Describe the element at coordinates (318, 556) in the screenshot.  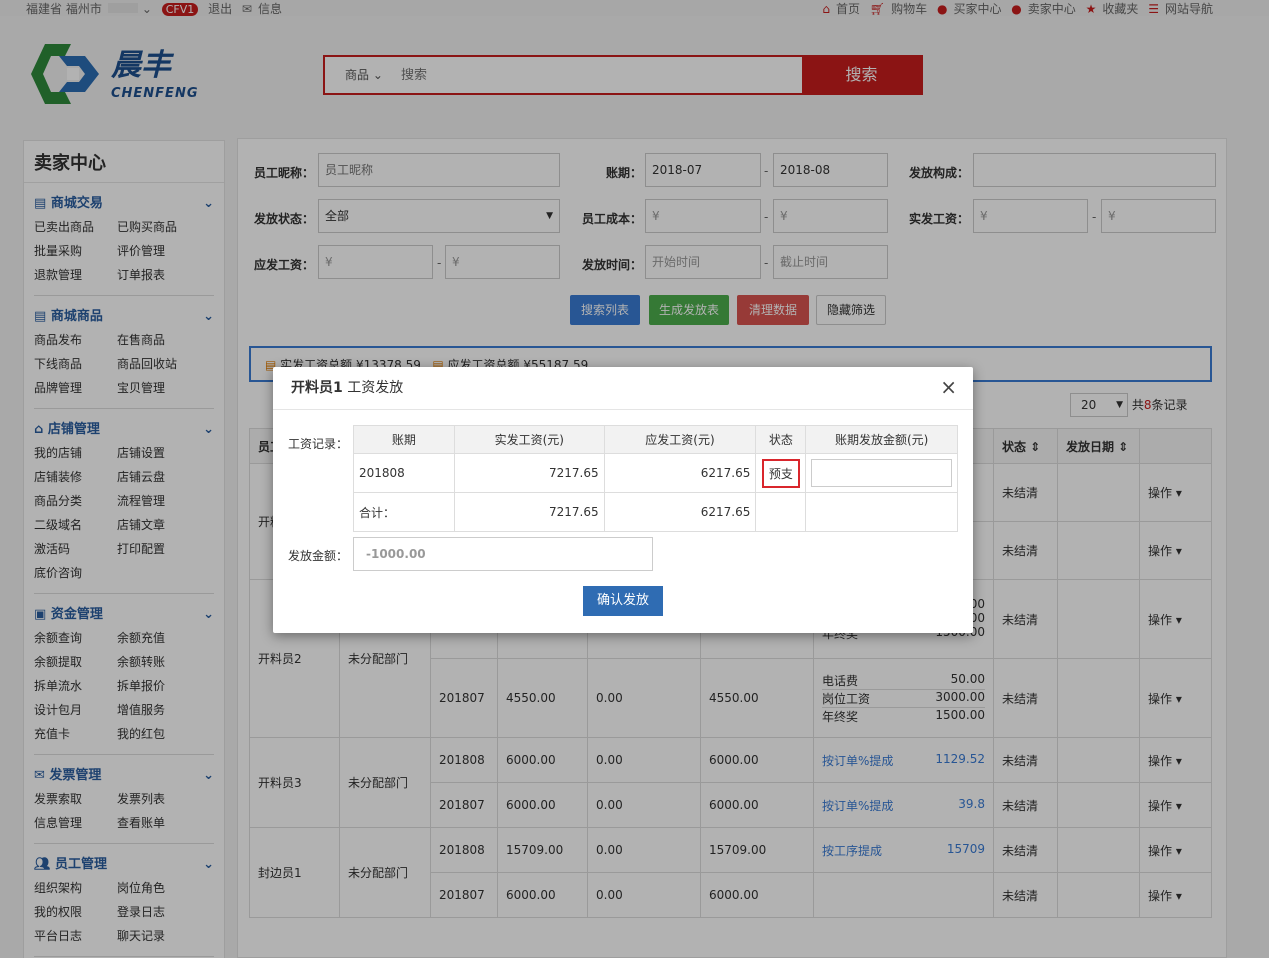
I see `amount-label: 发放金额：` at that location.